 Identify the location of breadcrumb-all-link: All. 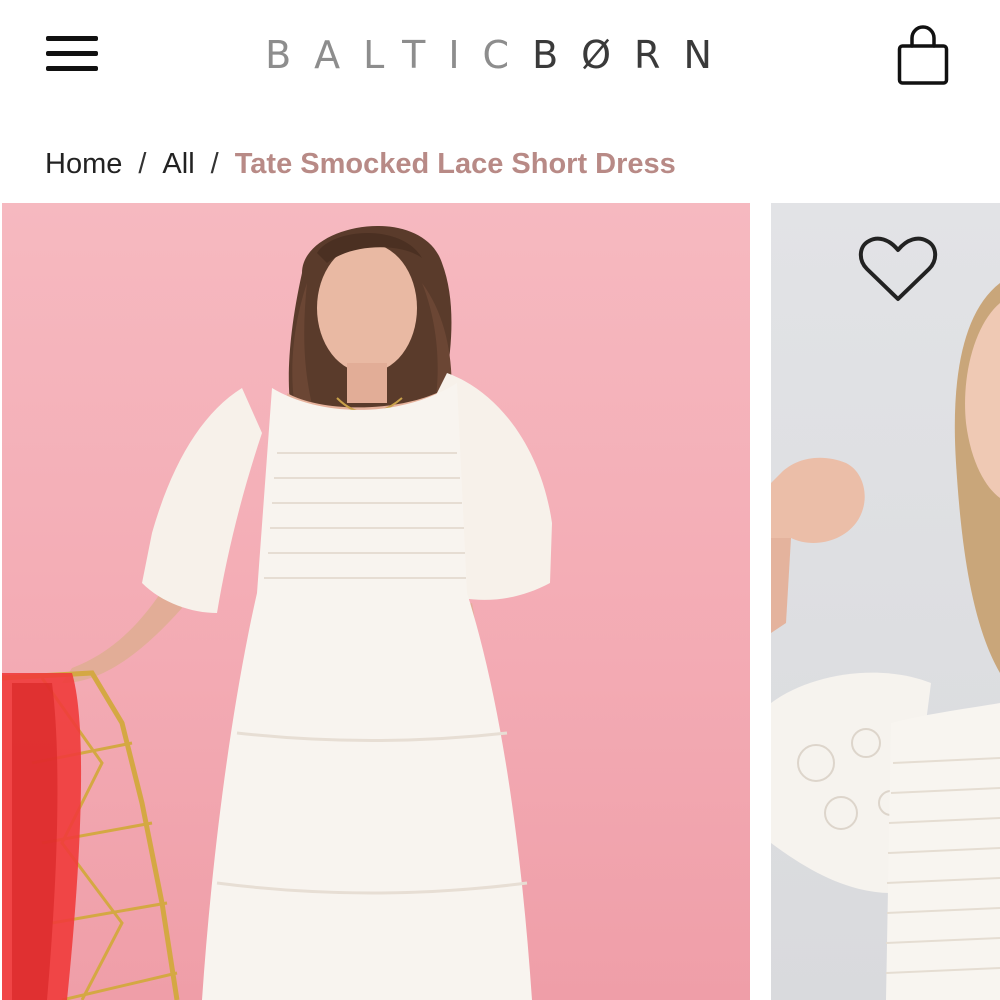
(178, 164).